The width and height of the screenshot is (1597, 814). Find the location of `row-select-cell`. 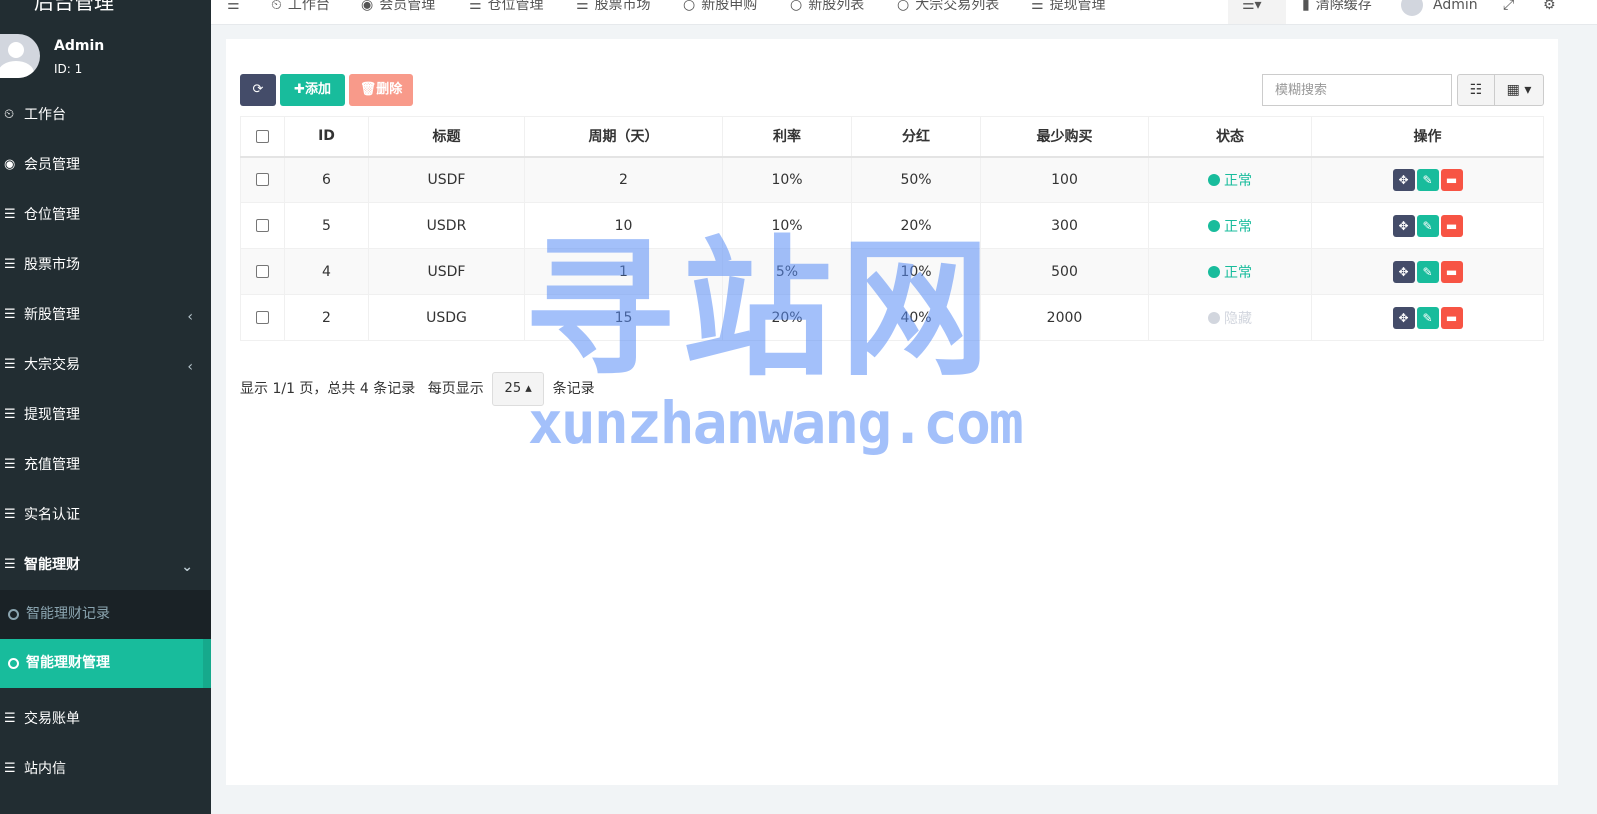

row-select-cell is located at coordinates (262, 179).